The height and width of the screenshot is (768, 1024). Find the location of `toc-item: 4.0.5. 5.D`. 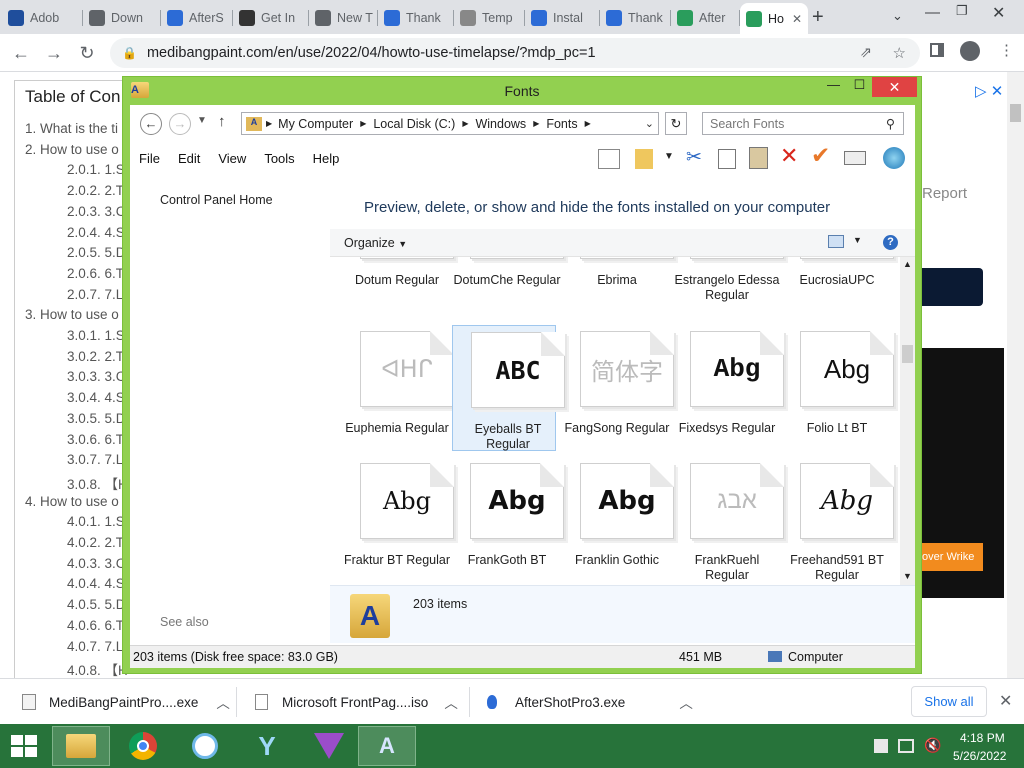

toc-item: 4.0.5. 5.D is located at coordinates (96, 604).